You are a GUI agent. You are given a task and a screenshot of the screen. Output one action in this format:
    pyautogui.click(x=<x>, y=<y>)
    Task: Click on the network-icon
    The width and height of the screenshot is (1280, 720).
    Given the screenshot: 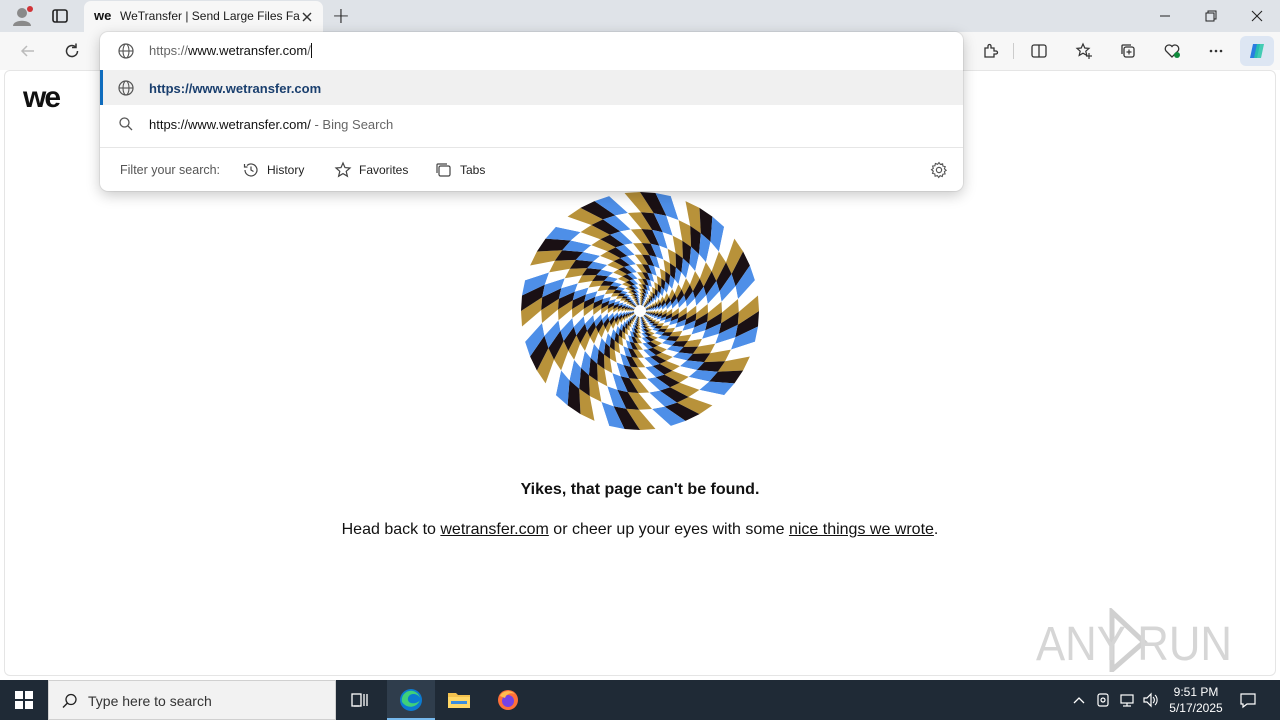 What is the action you would take?
    pyautogui.click(x=1127, y=700)
    